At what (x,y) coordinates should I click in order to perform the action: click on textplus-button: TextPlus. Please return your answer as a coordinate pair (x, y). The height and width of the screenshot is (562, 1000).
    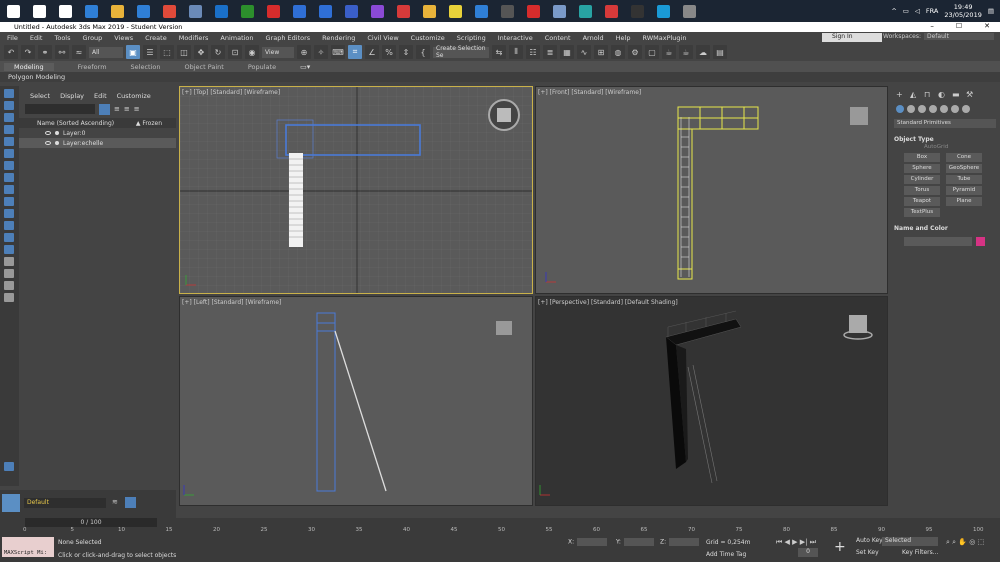
    Looking at the image, I should click on (922, 212).